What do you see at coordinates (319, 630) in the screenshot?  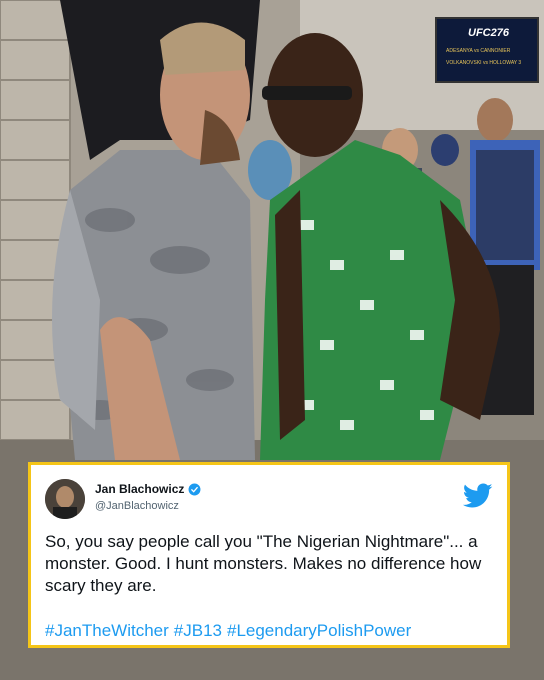 I see `hashtag-link: #LegendaryPolishPower` at bounding box center [319, 630].